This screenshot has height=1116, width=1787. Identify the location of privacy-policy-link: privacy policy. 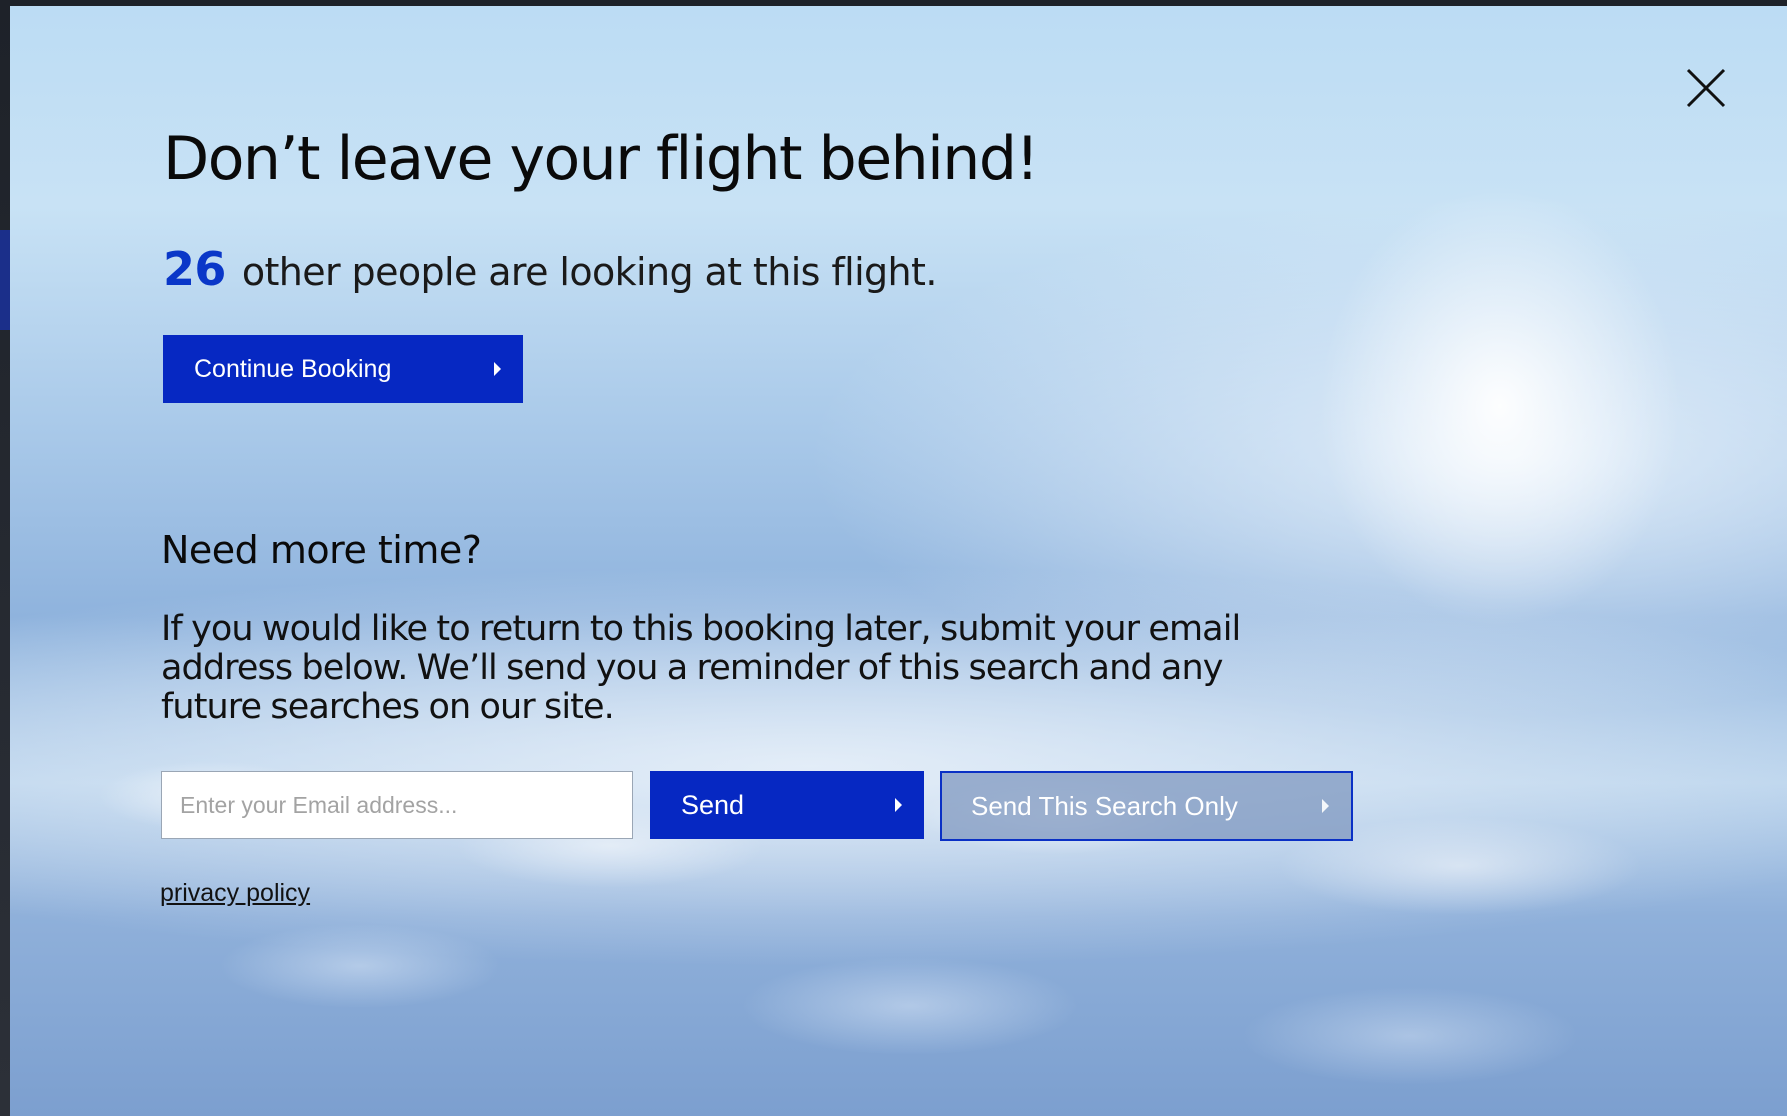
(235, 893).